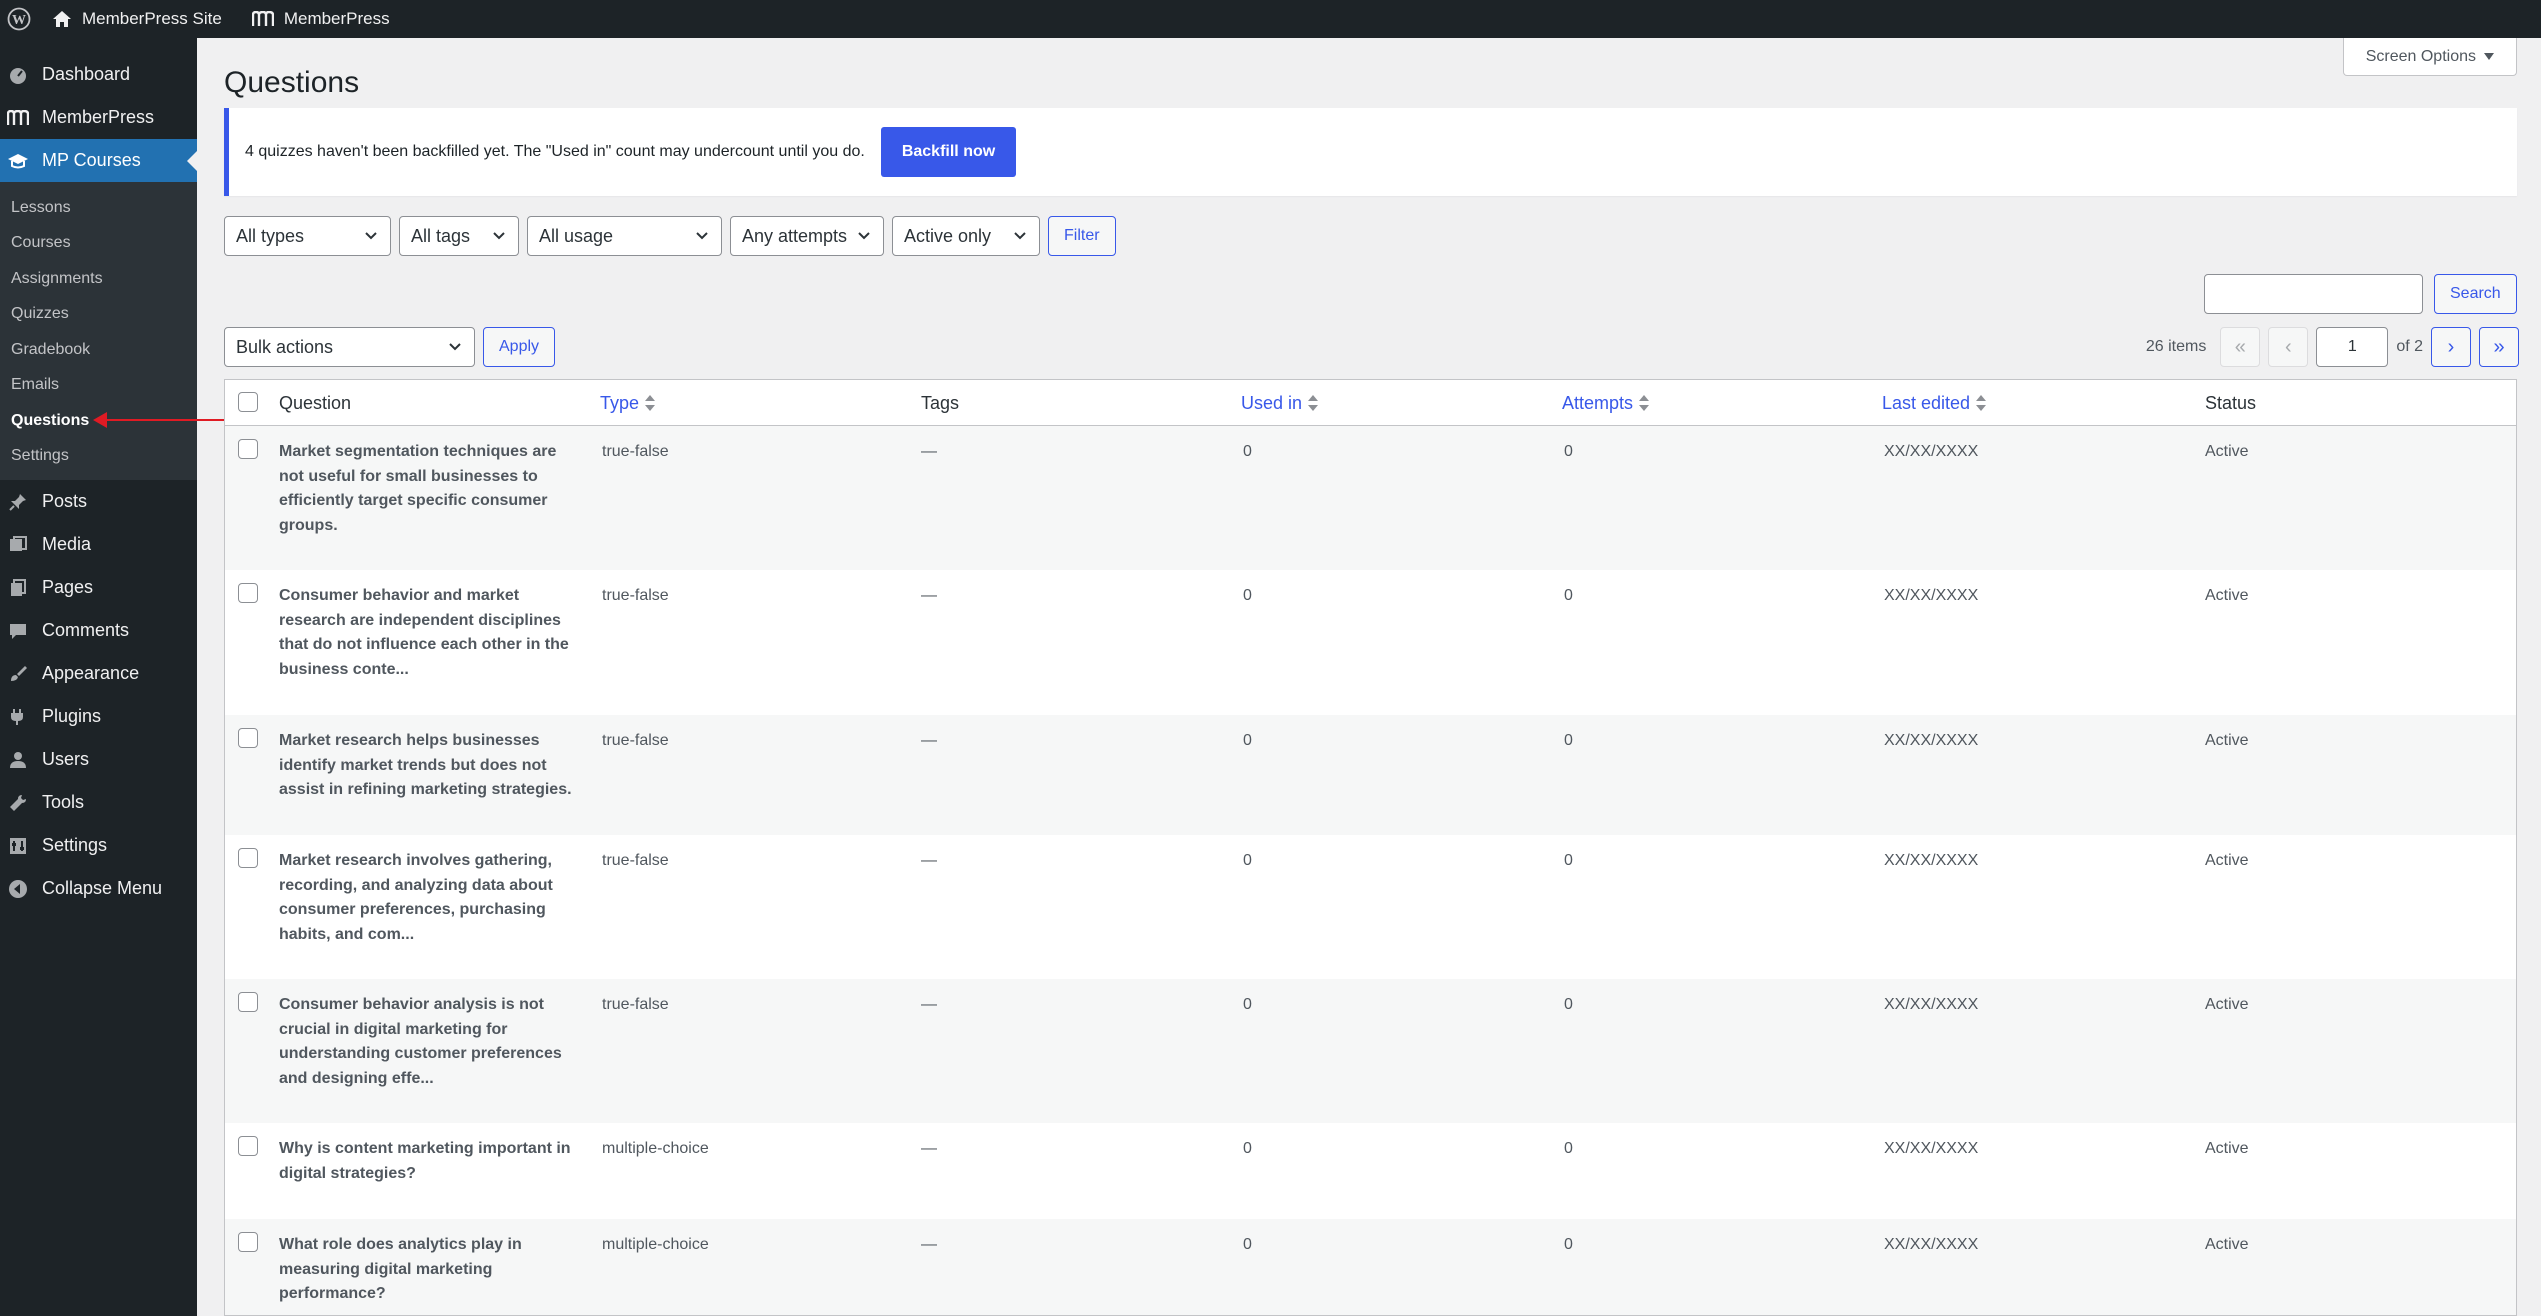  What do you see at coordinates (98, 759) in the screenshot?
I see `sidebar-item-users: Users` at bounding box center [98, 759].